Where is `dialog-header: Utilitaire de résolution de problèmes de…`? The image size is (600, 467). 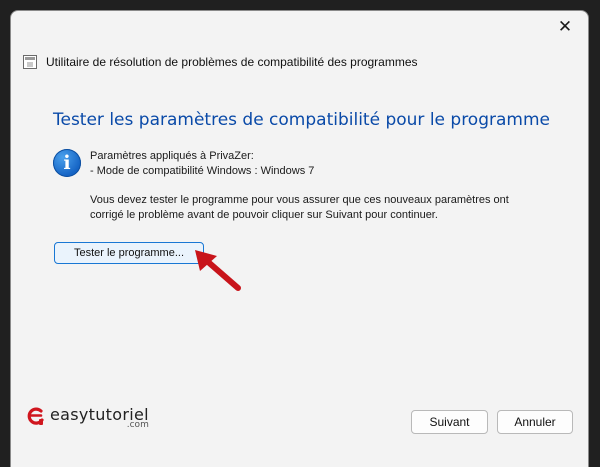
dialog-header: Utilitaire de résolution de problèmes de… is located at coordinates (220, 62).